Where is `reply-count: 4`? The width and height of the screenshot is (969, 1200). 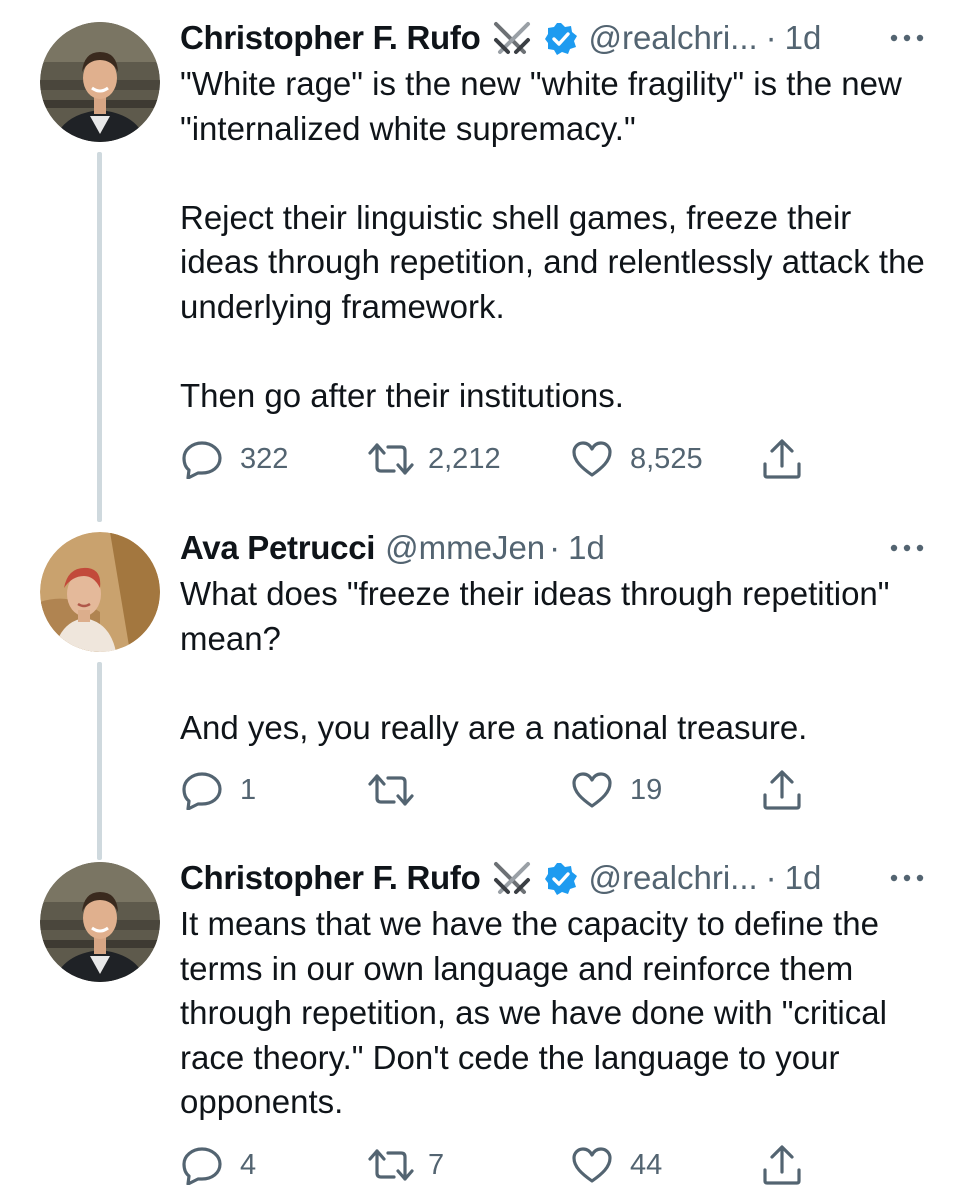
reply-count: 4 is located at coordinates (248, 1164).